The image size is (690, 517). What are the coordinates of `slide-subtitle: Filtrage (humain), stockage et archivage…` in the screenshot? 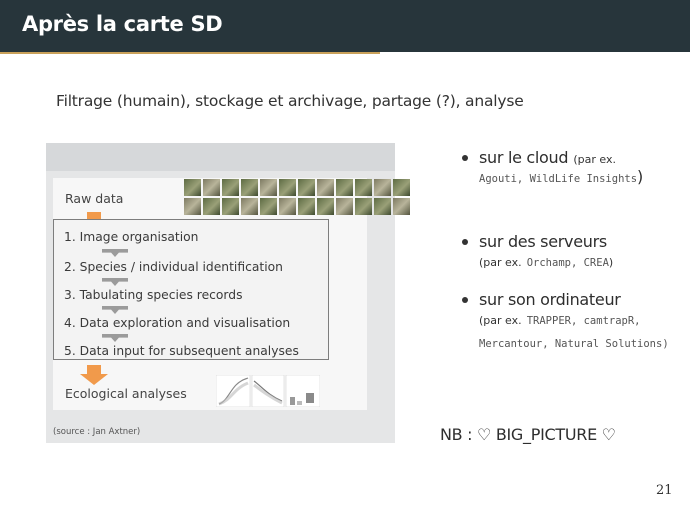 It's located at (290, 101).